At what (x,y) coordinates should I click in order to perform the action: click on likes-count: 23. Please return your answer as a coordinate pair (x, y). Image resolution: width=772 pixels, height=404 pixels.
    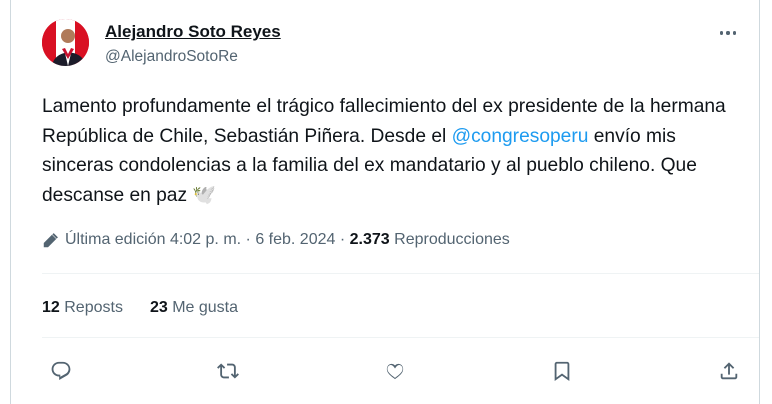
    Looking at the image, I should click on (158, 307).